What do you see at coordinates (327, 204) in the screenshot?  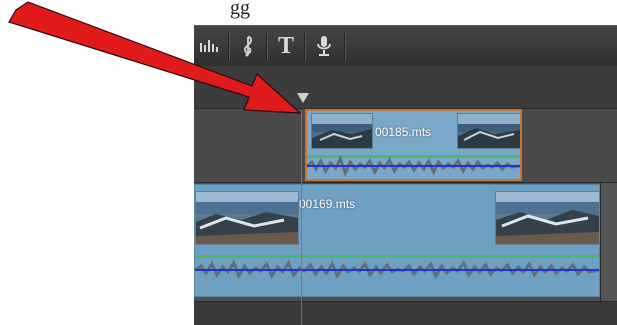 I see `clip-name: 00169.mts` at bounding box center [327, 204].